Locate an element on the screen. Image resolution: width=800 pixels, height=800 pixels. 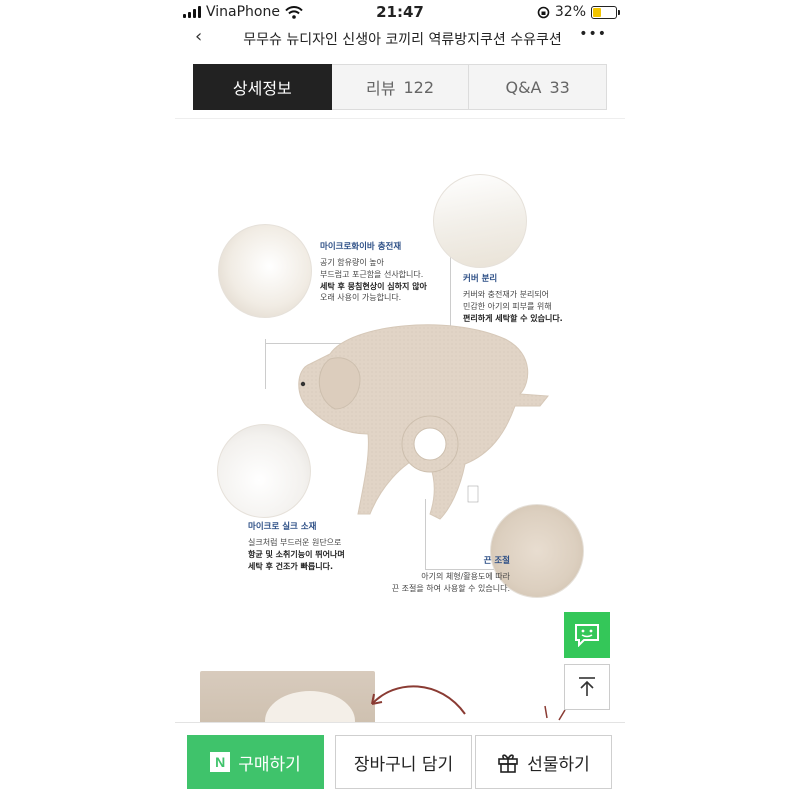
tab-reviews: 리뷰 122 is located at coordinates (400, 87).